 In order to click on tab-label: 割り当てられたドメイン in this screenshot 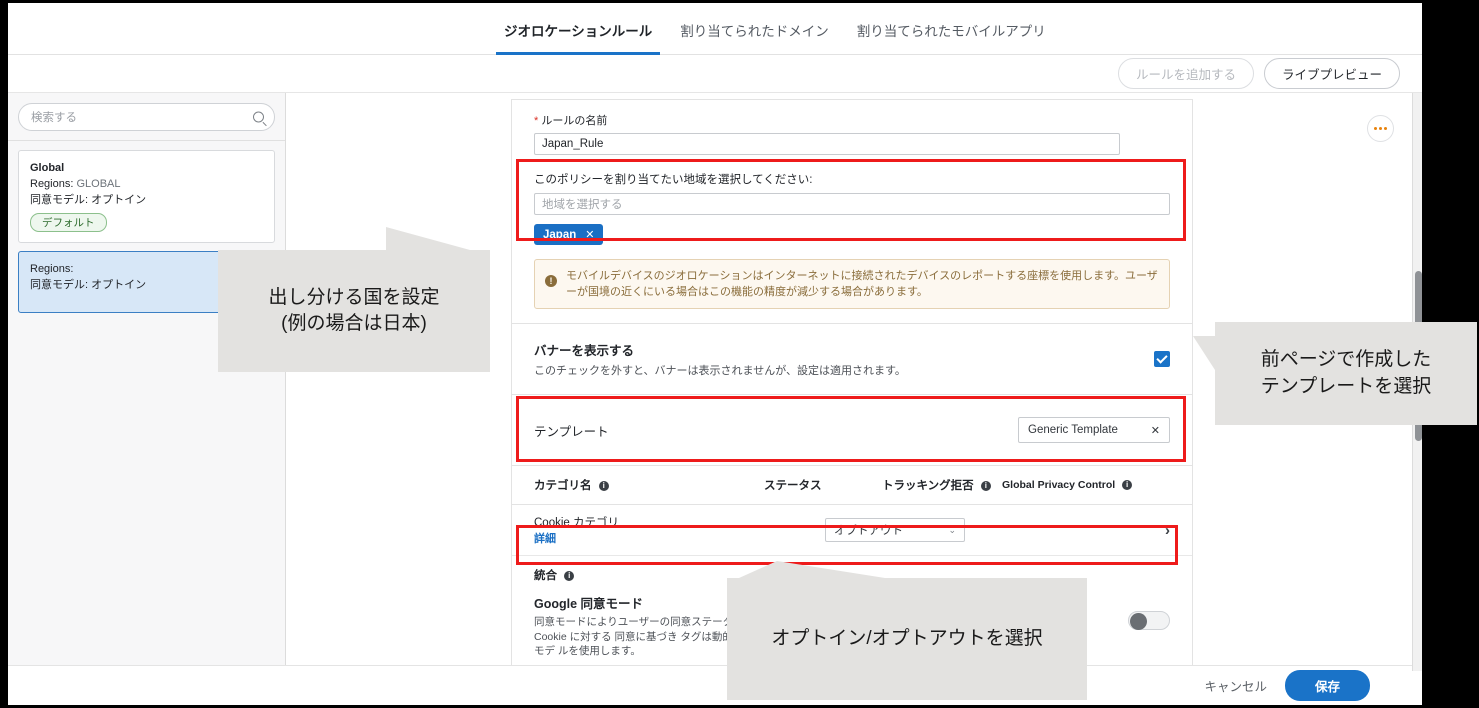, I will do `click(754, 31)`.